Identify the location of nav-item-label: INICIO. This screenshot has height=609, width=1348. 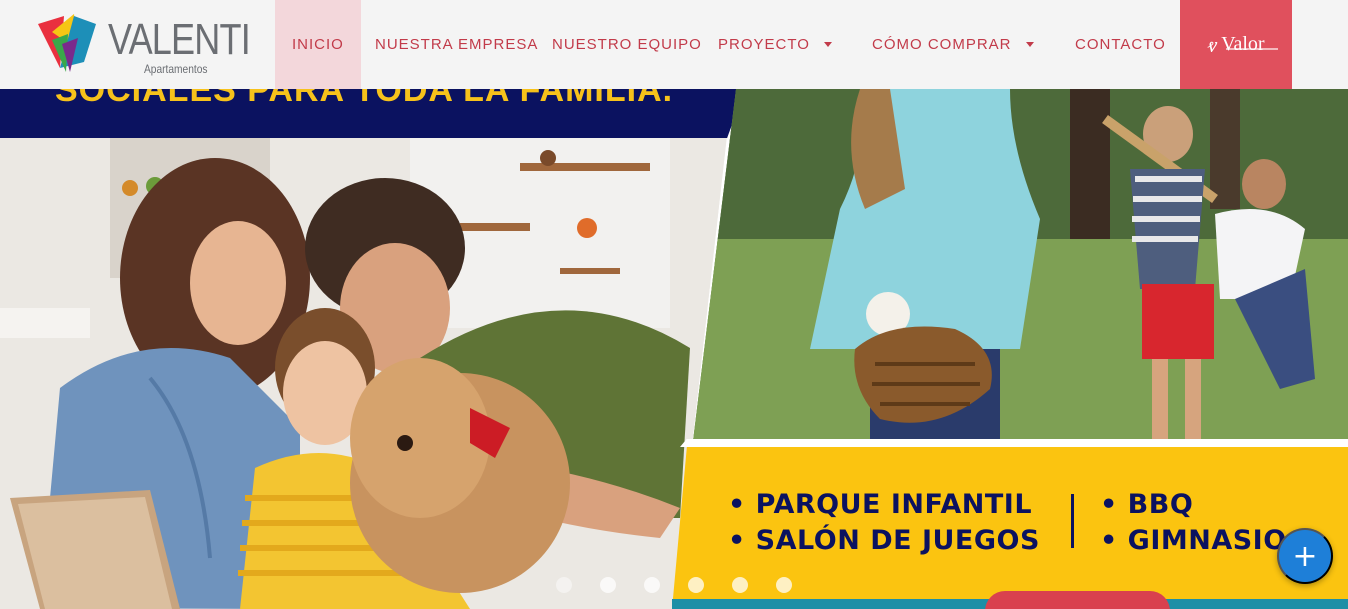
(318, 44).